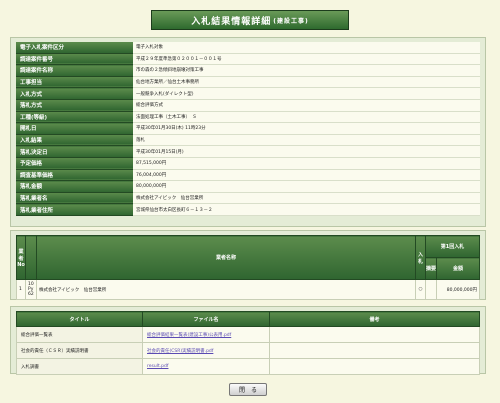 Image resolution: width=500 pixels, height=403 pixels. Describe the element at coordinates (206, 319) in the screenshot. I see `doc-file-header: ファイル名` at that location.